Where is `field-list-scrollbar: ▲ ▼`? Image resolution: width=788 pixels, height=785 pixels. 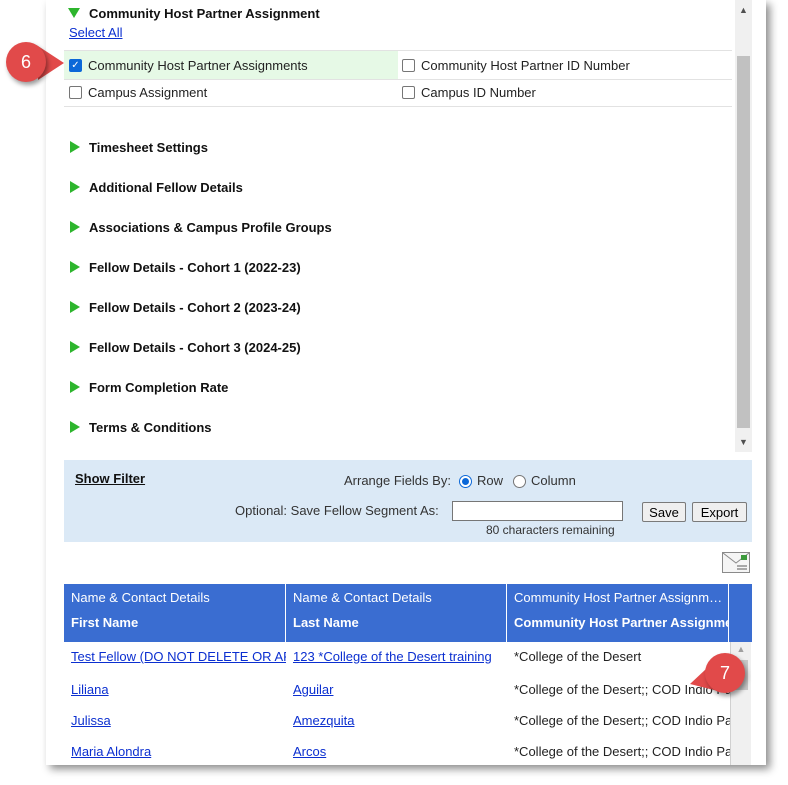
field-list-scrollbar: ▲ ▼ is located at coordinates (743, 226).